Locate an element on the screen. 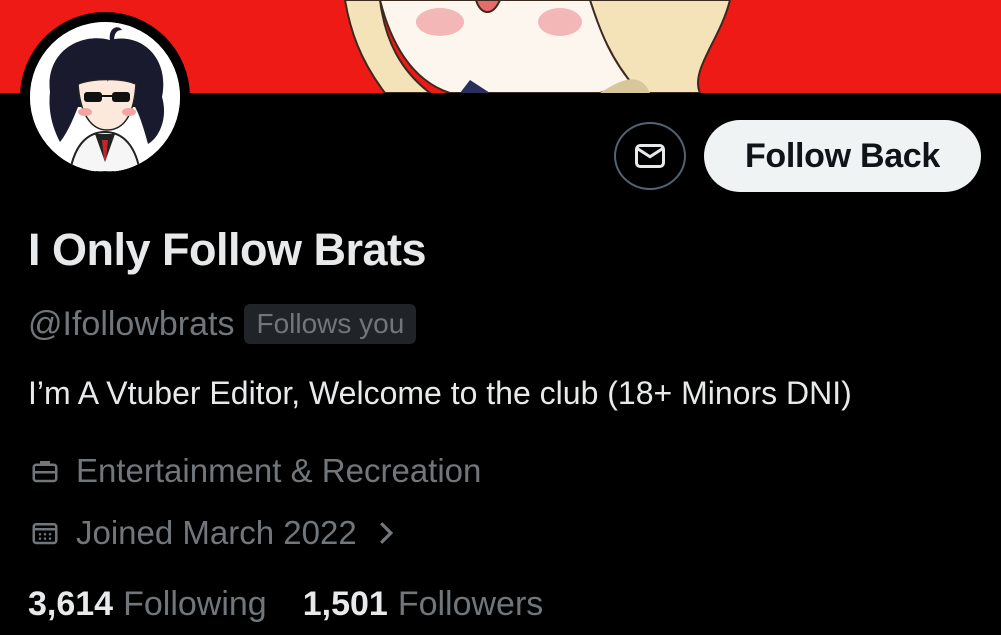  following-link: 3,614 Following is located at coordinates (147, 604).